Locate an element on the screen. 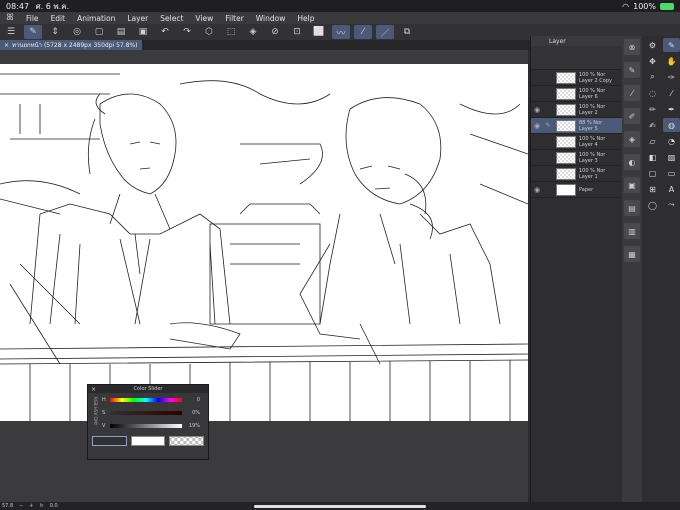 Image resolution: width=680 pixels, height=510 pixels. hue-slider is located at coordinates (146, 399).